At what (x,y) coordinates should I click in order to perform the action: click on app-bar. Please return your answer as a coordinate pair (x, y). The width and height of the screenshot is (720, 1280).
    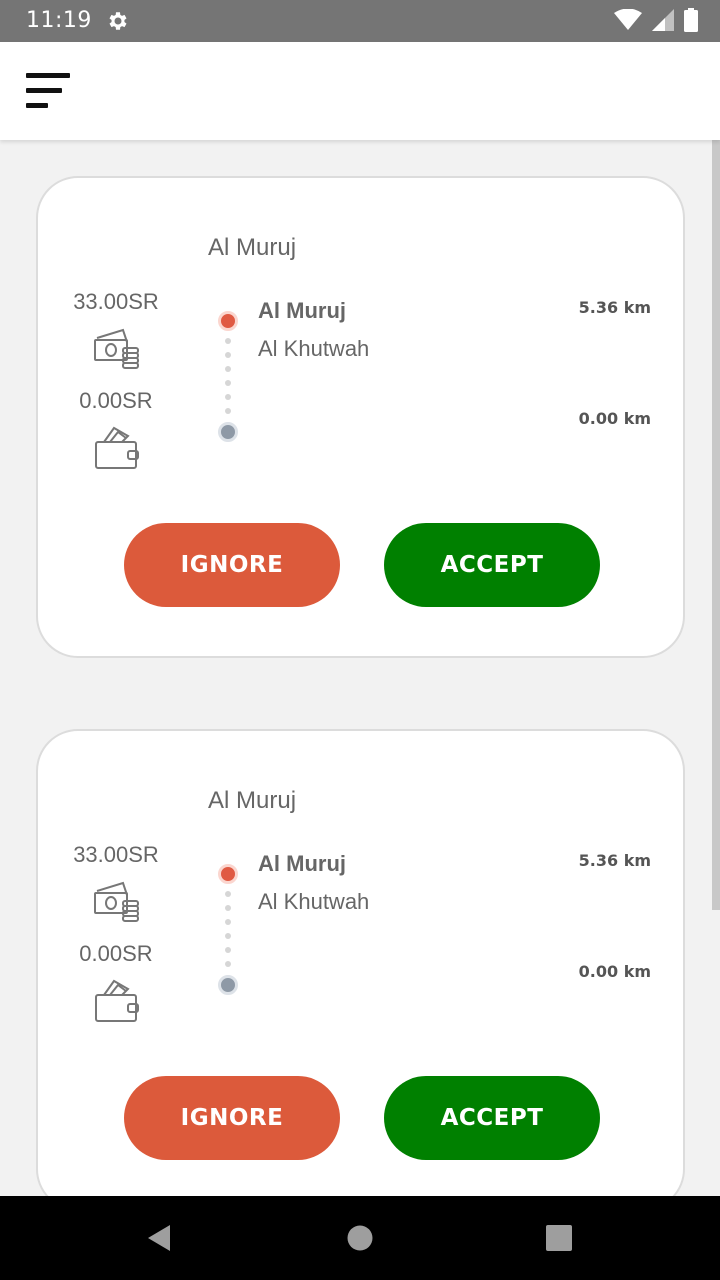
    Looking at the image, I should click on (360, 91).